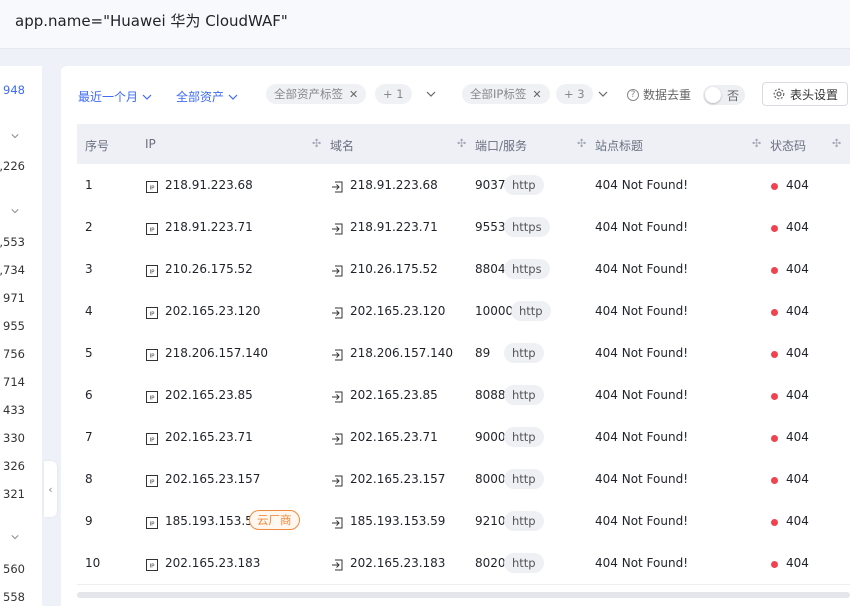 This screenshot has width=850, height=606. Describe the element at coordinates (724, 95) in the screenshot. I see `dedup-toggle: 否` at that location.